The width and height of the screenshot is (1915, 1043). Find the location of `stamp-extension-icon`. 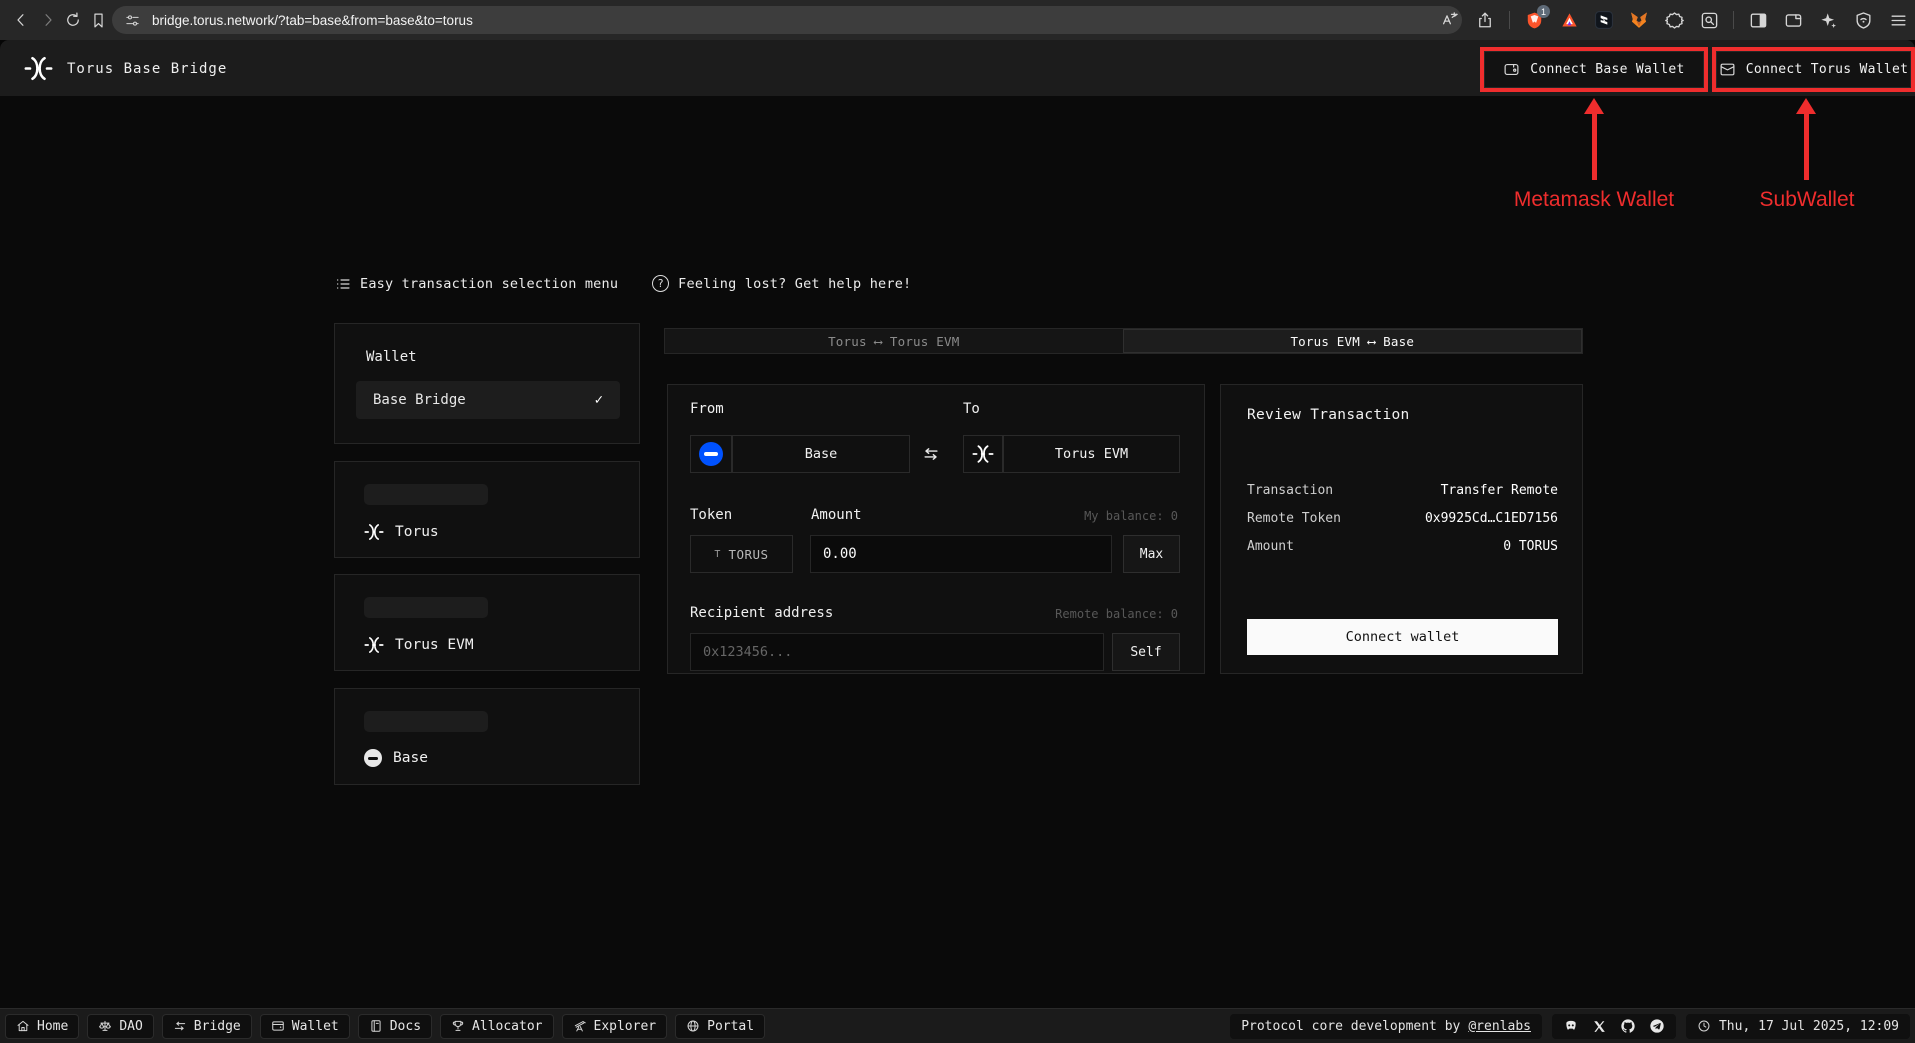

stamp-extension-icon is located at coordinates (1674, 20).